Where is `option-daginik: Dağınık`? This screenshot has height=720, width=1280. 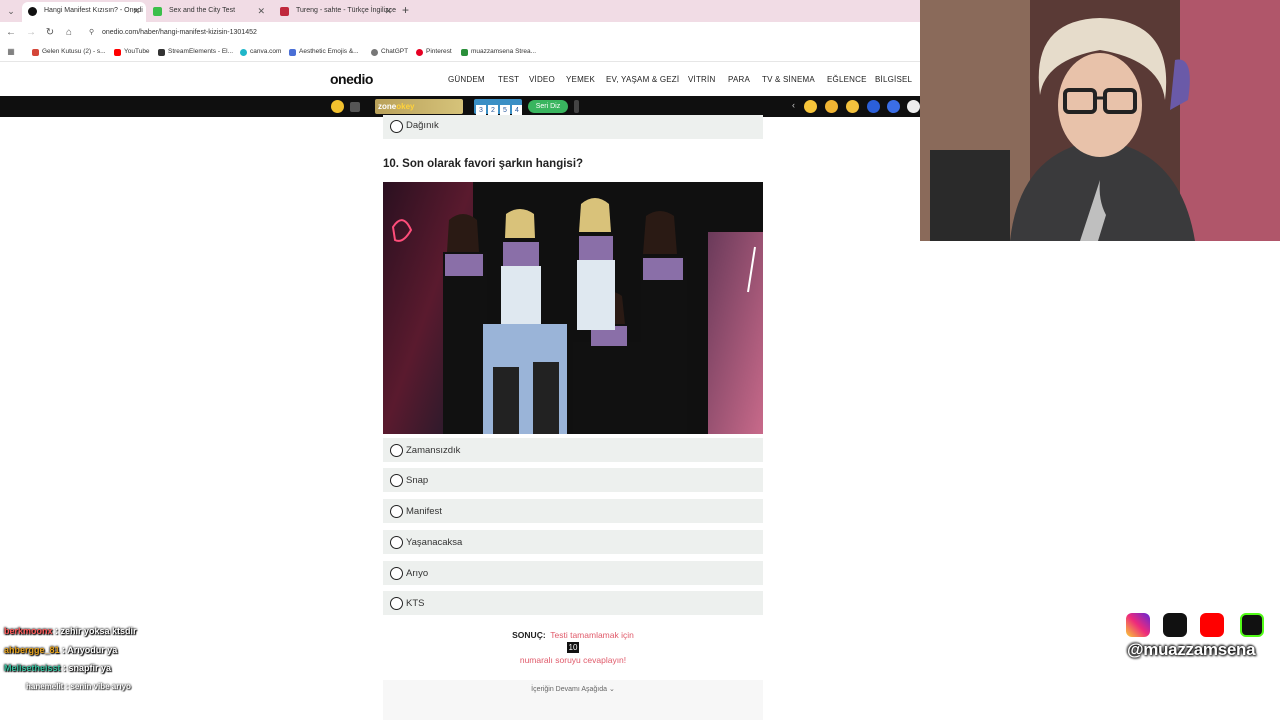
option-daginik: Dağınık is located at coordinates (573, 127).